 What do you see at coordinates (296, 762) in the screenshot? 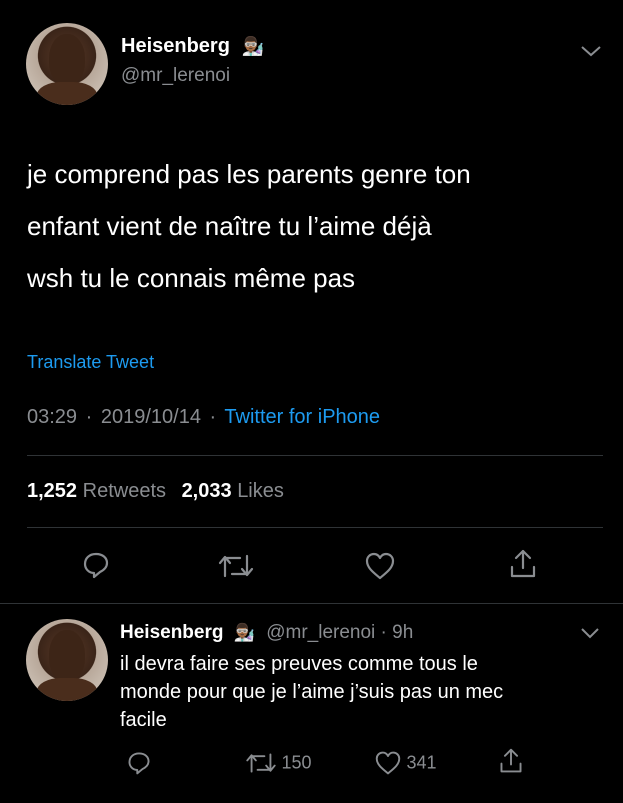
I see `reply-retweet-count: 150` at bounding box center [296, 762].